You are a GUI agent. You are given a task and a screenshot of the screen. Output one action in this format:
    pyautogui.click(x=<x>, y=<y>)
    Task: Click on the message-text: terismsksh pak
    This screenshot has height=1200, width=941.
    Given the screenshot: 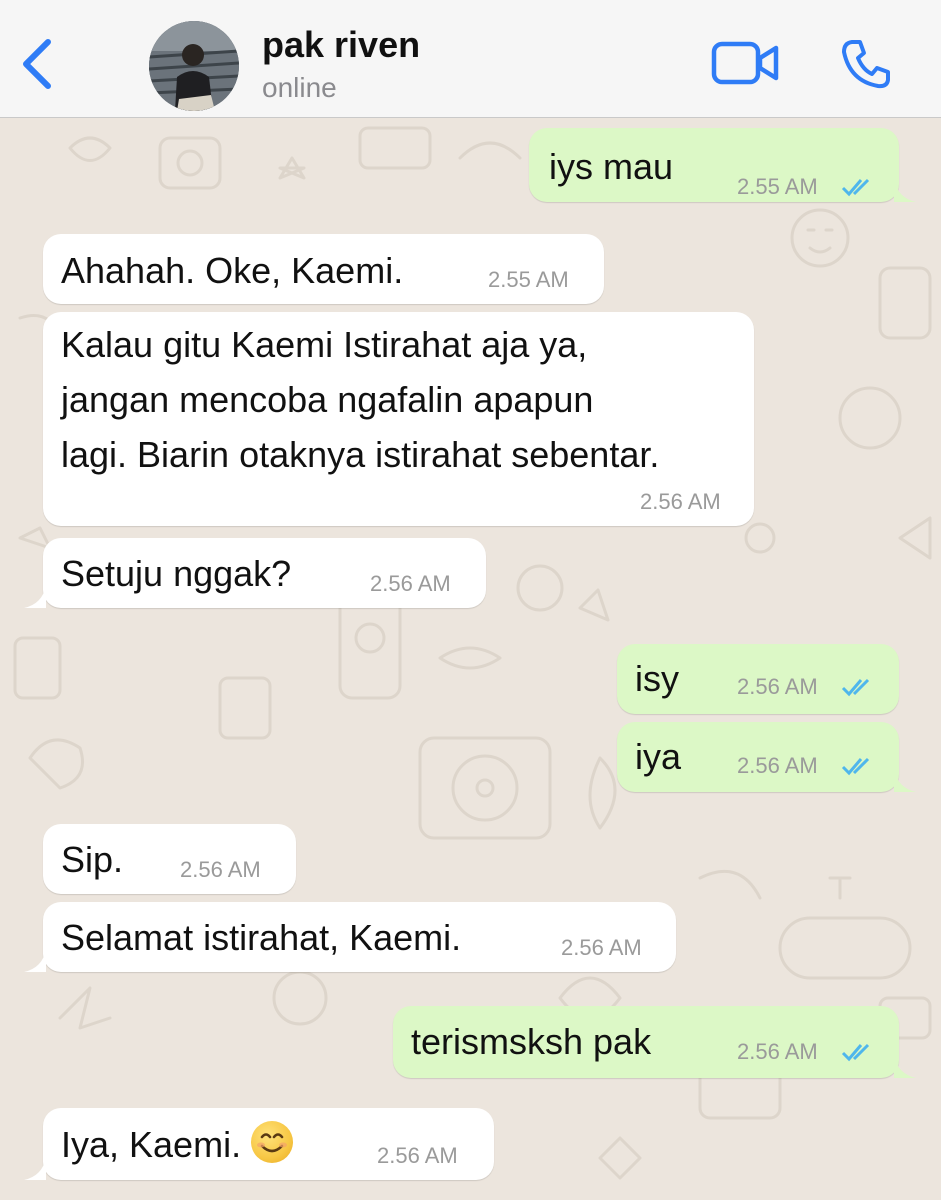 What is the action you would take?
    pyautogui.click(x=531, y=1041)
    